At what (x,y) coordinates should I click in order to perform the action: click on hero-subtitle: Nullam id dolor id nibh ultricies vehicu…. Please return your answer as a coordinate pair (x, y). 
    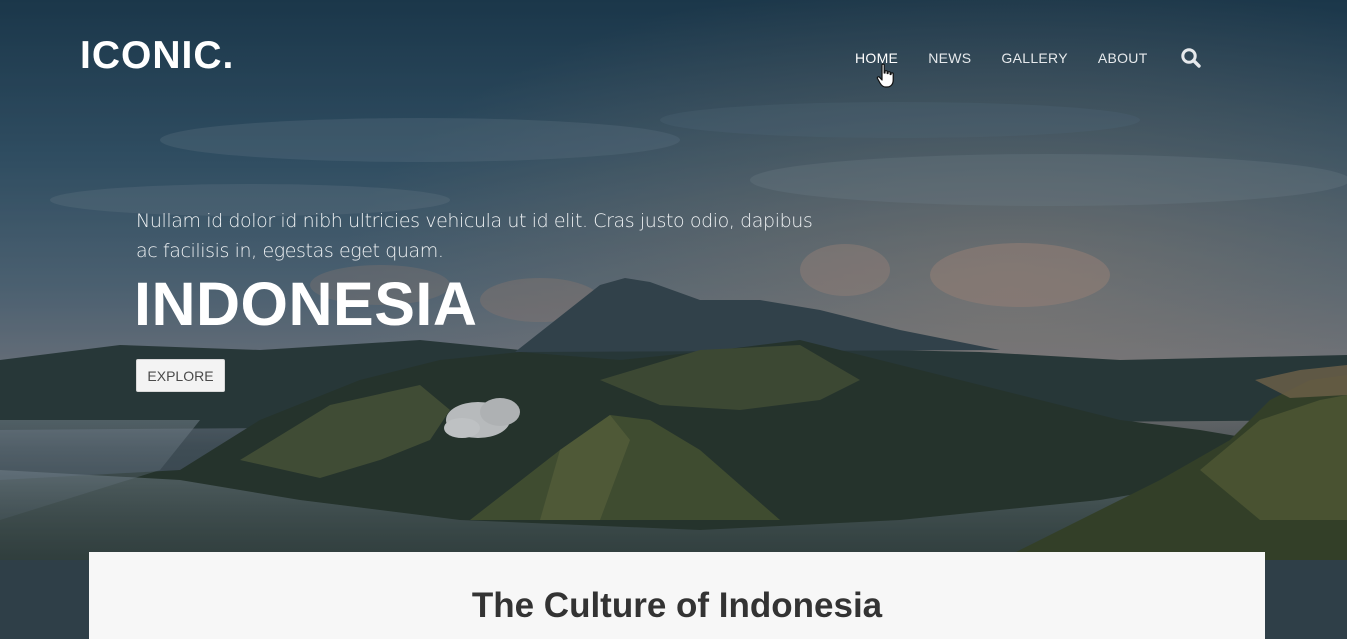
    Looking at the image, I should click on (474, 236).